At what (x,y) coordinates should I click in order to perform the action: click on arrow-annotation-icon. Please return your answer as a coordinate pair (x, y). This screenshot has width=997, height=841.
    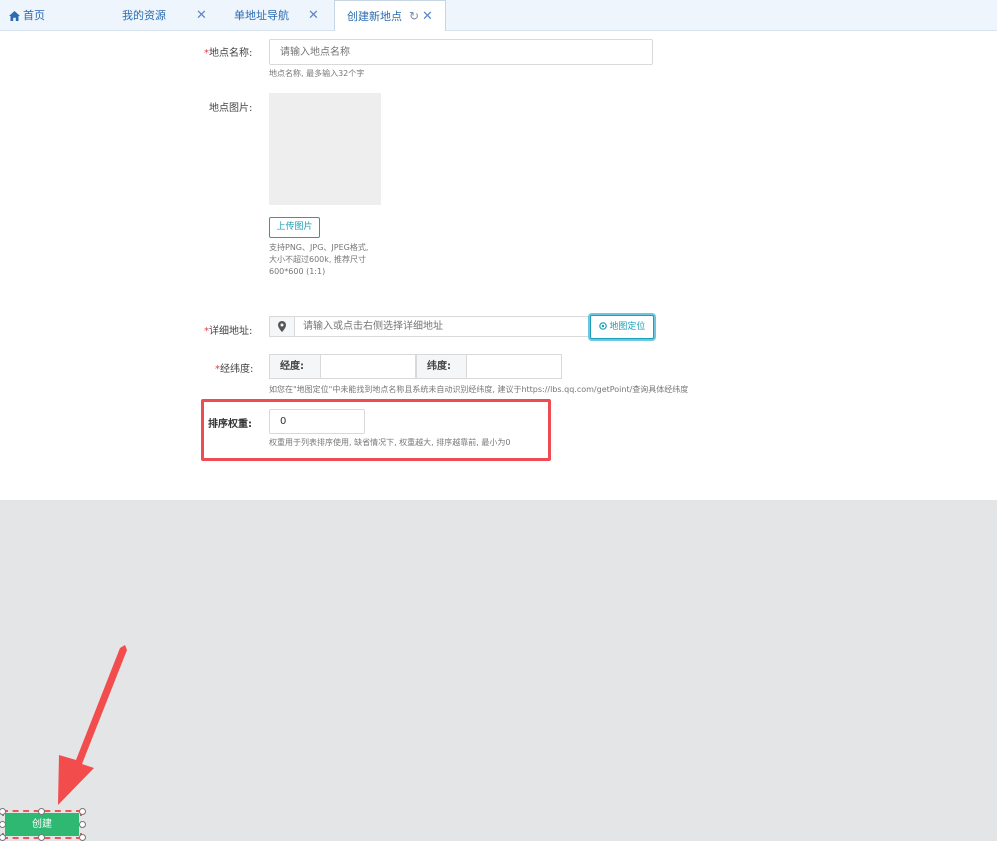
    Looking at the image, I should click on (92, 725).